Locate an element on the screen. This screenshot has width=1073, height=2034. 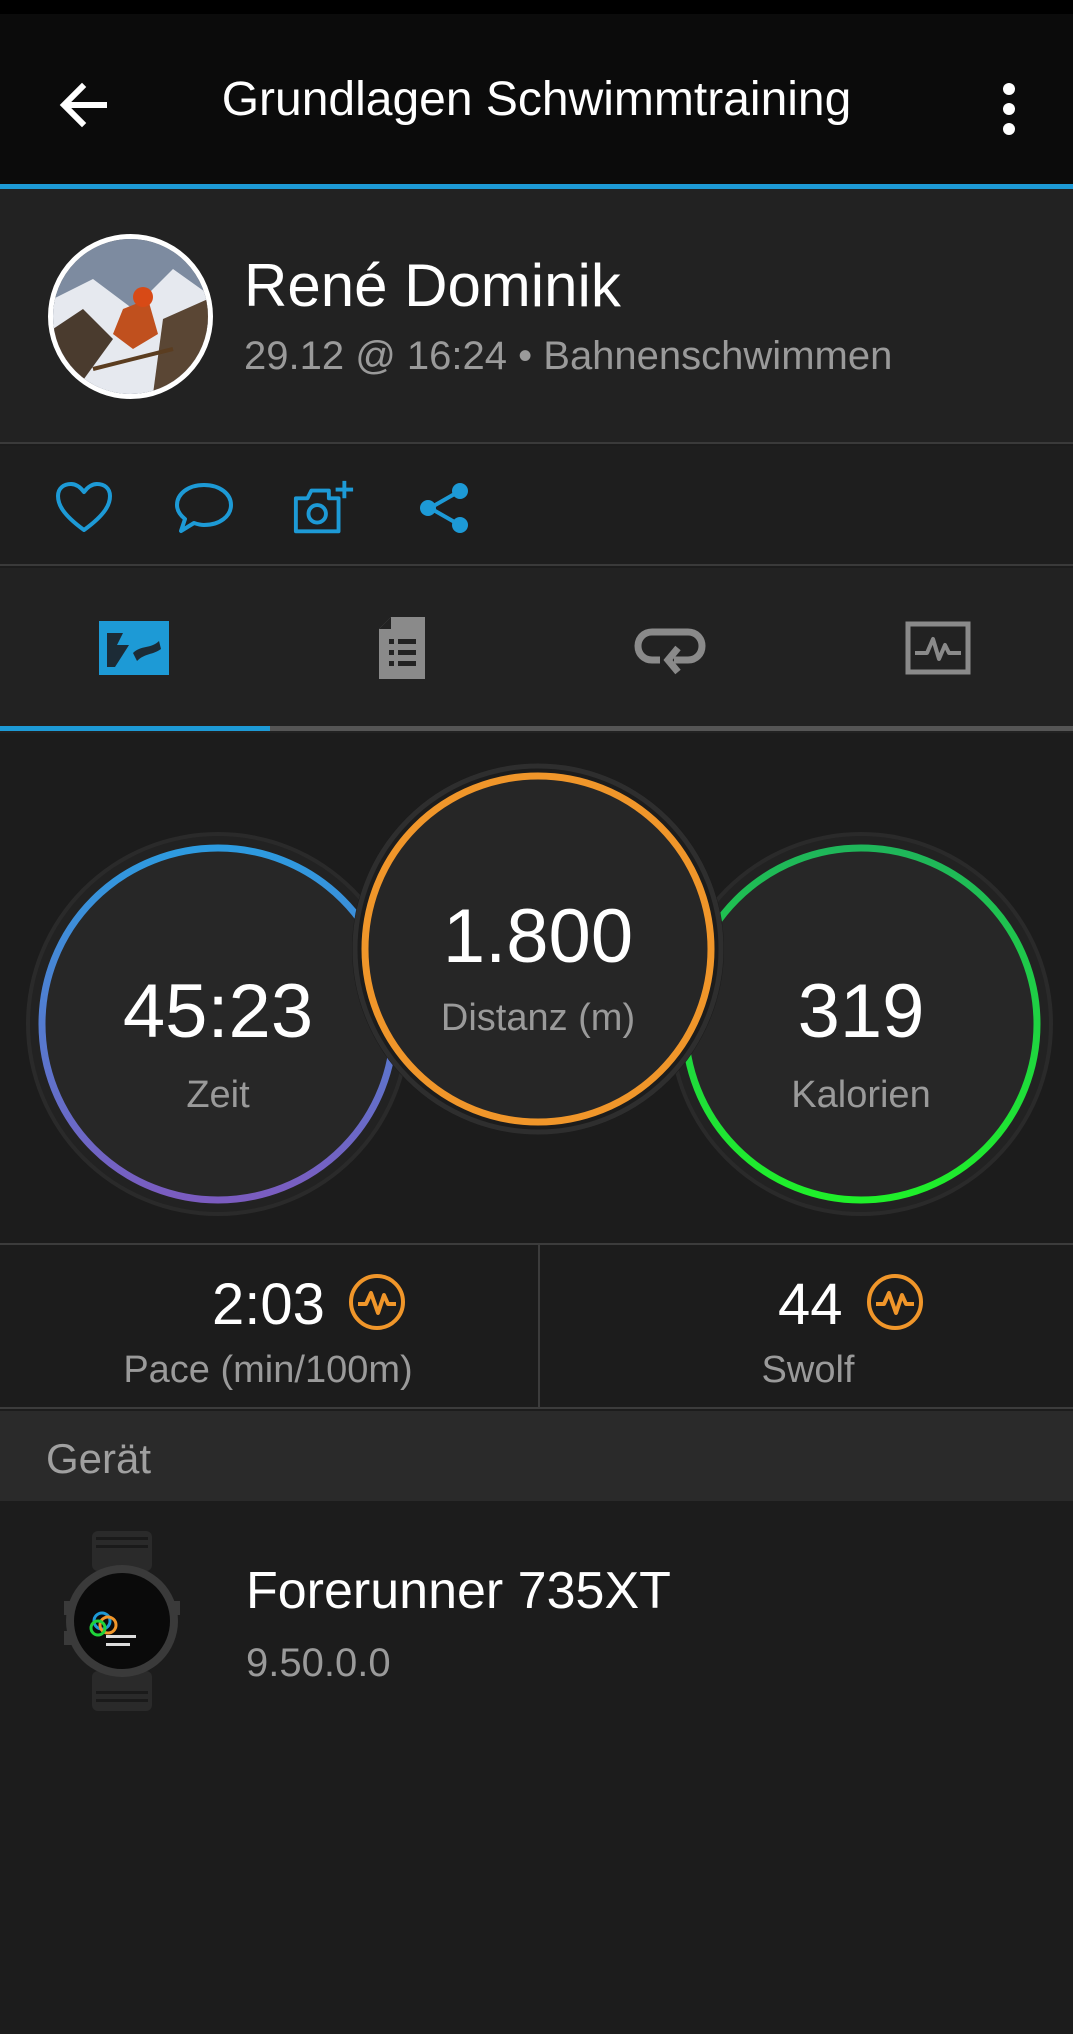
comment-button is located at coordinates (204, 508).